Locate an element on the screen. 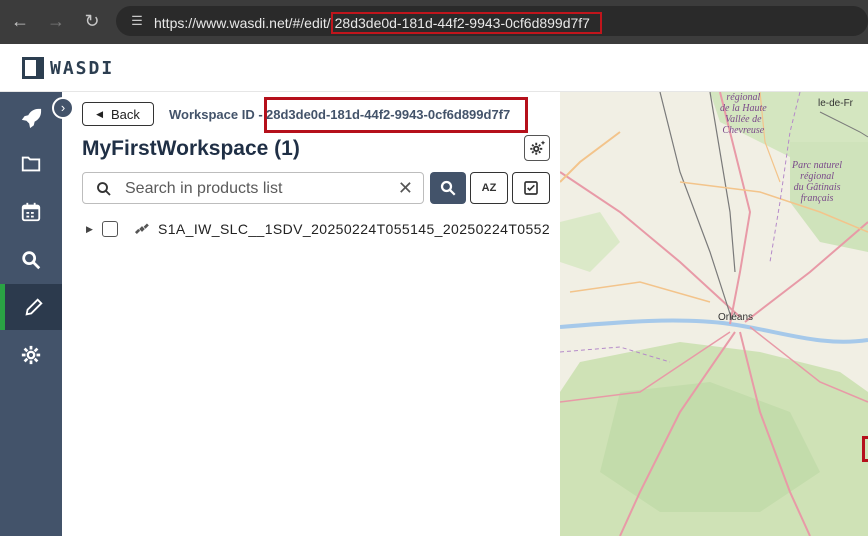 The height and width of the screenshot is (536, 868). checkbox-checked-icon is located at coordinates (531, 188).